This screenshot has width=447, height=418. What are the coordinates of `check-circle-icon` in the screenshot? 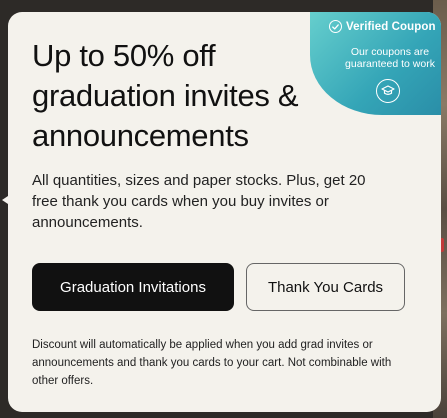 It's located at (335, 26).